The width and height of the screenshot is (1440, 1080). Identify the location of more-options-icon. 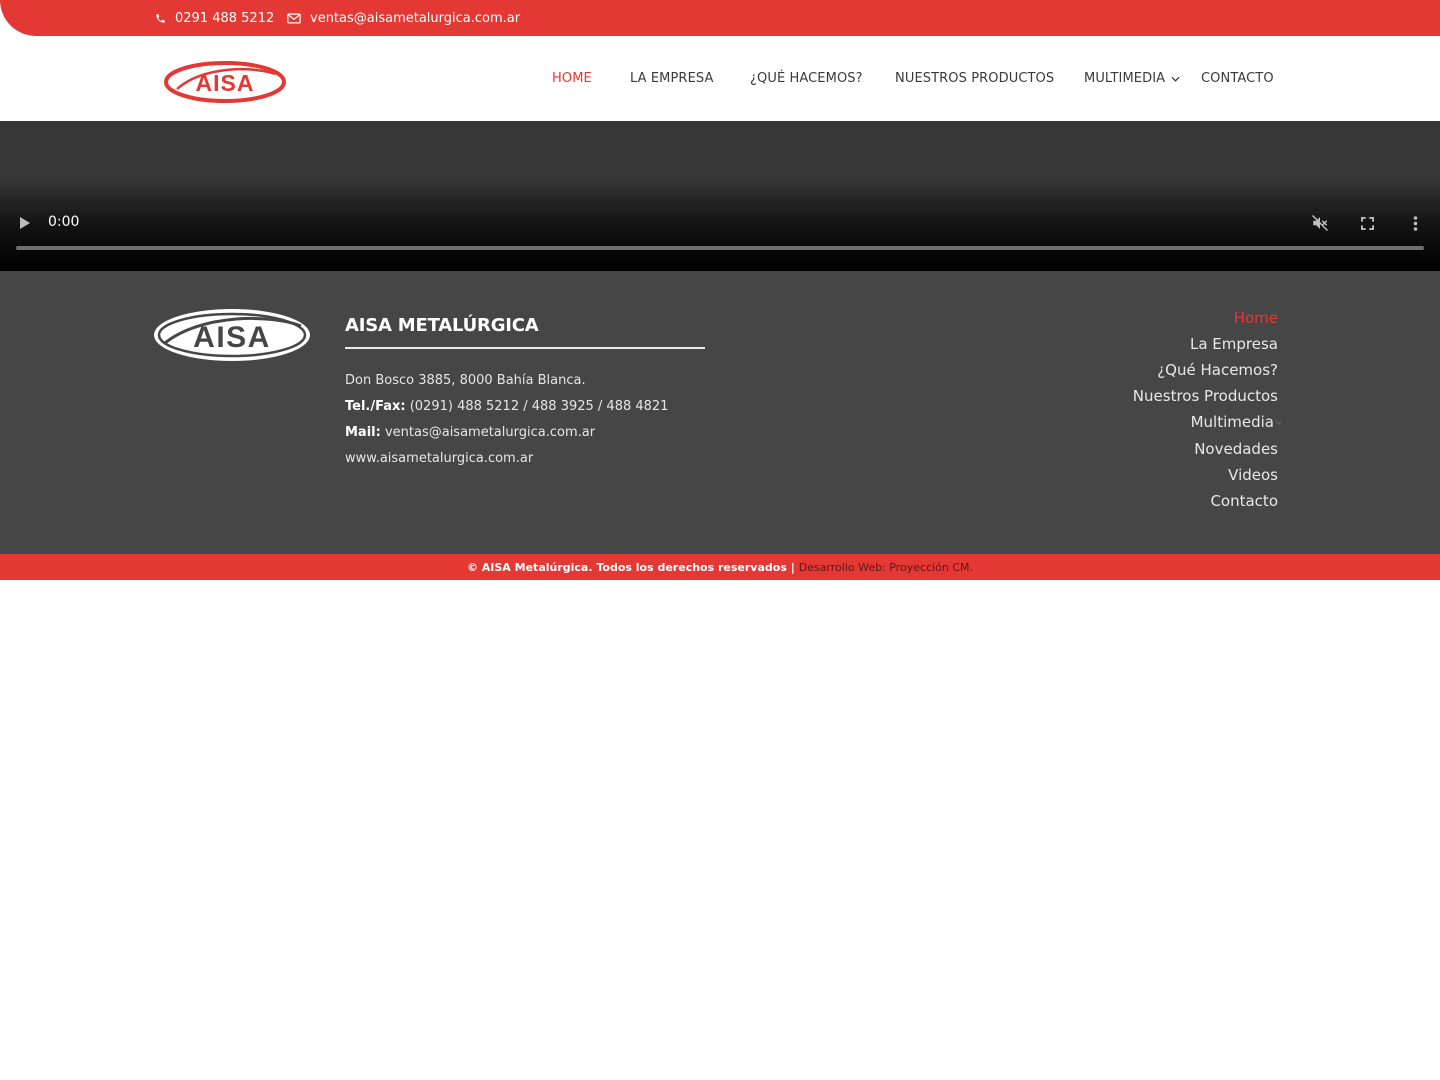
(1415, 223).